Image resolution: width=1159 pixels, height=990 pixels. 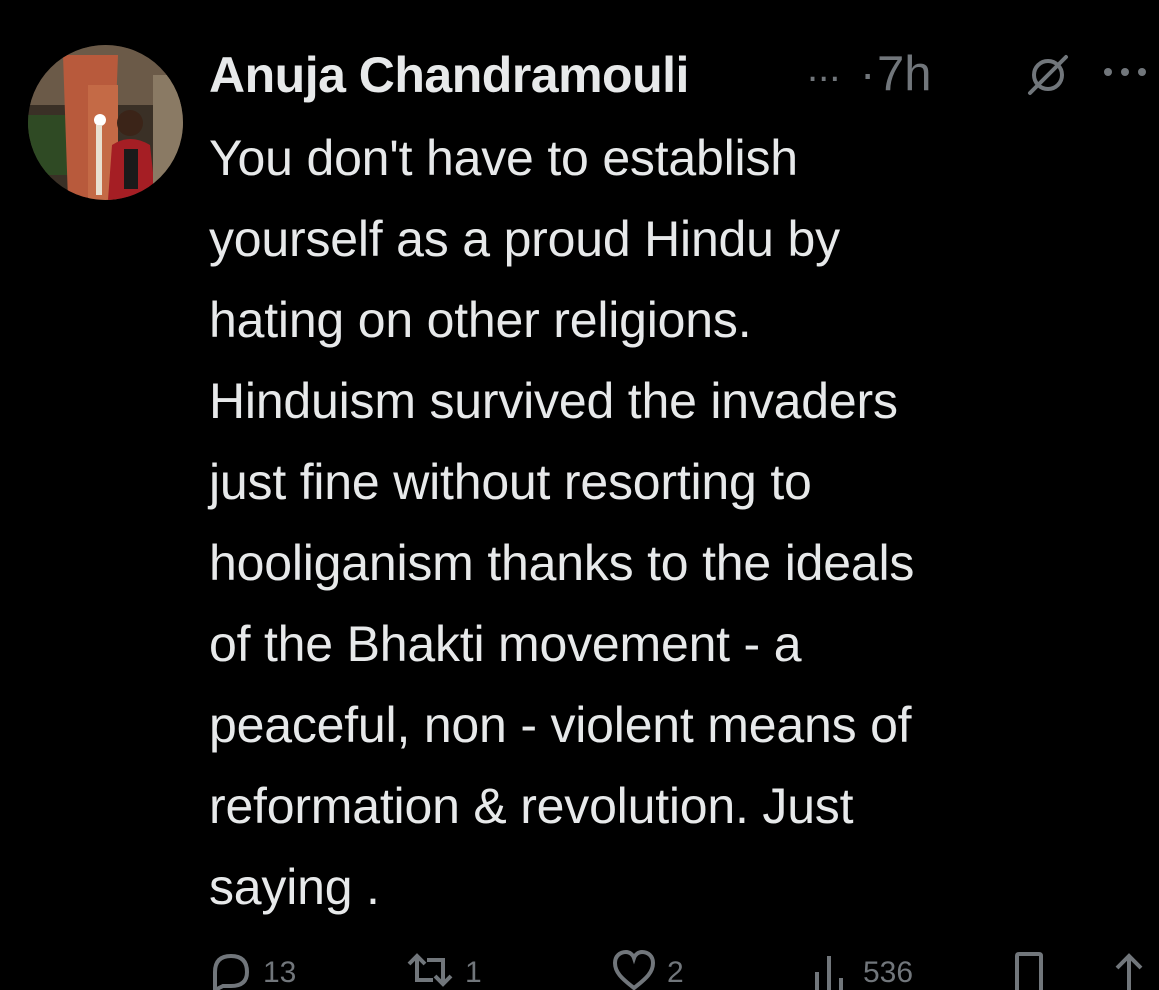 What do you see at coordinates (503, 158) in the screenshot?
I see `tweet-text-line: You don't have to establish` at bounding box center [503, 158].